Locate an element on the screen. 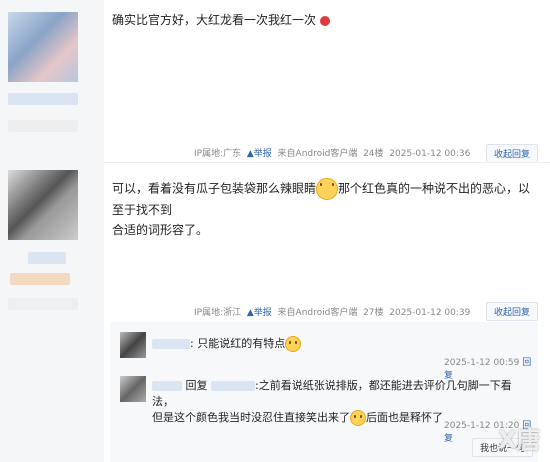 This screenshot has width=550, height=462. post-text: 合适的词形容了。 is located at coordinates (160, 230).